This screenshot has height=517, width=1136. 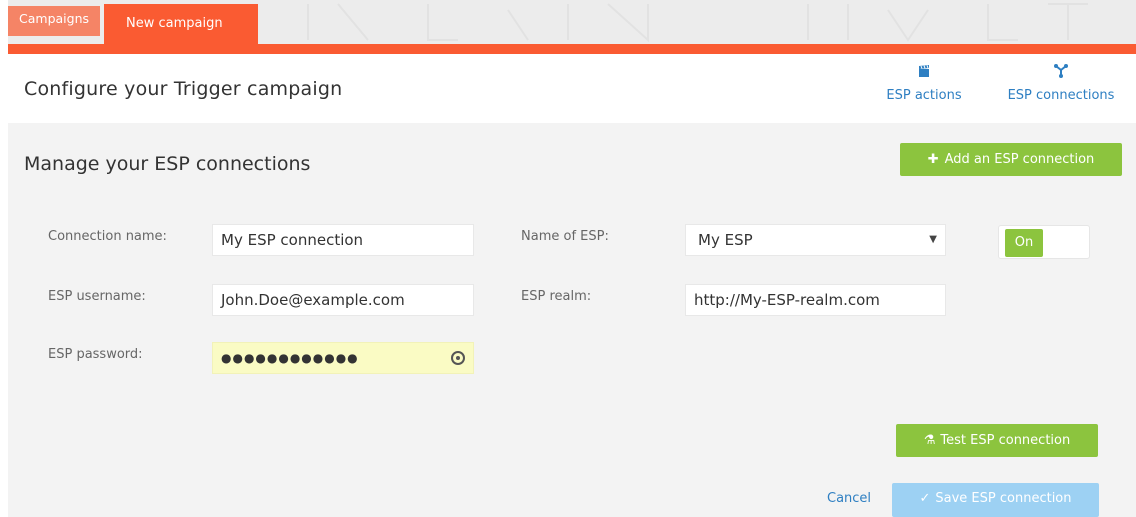 I want to click on esp-name-value: My ESP, so click(x=725, y=240).